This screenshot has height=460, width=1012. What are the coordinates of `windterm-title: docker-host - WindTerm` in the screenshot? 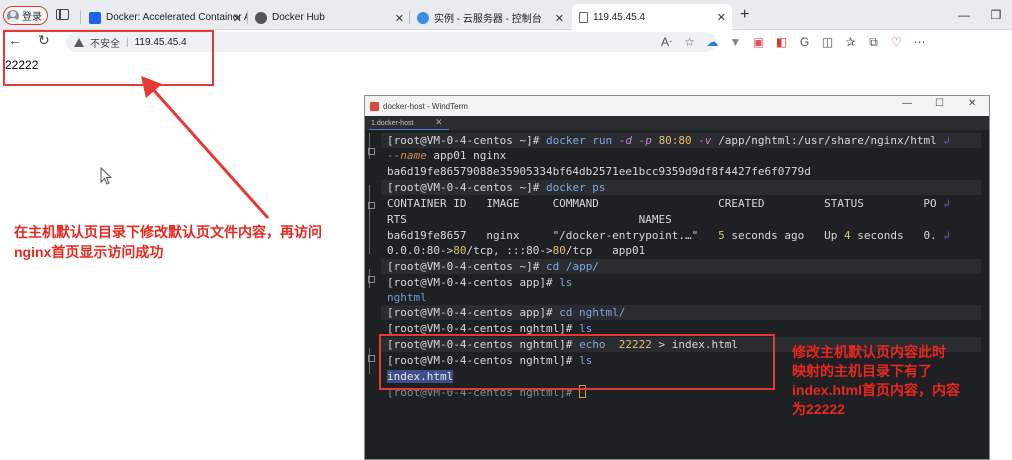 It's located at (425, 106).